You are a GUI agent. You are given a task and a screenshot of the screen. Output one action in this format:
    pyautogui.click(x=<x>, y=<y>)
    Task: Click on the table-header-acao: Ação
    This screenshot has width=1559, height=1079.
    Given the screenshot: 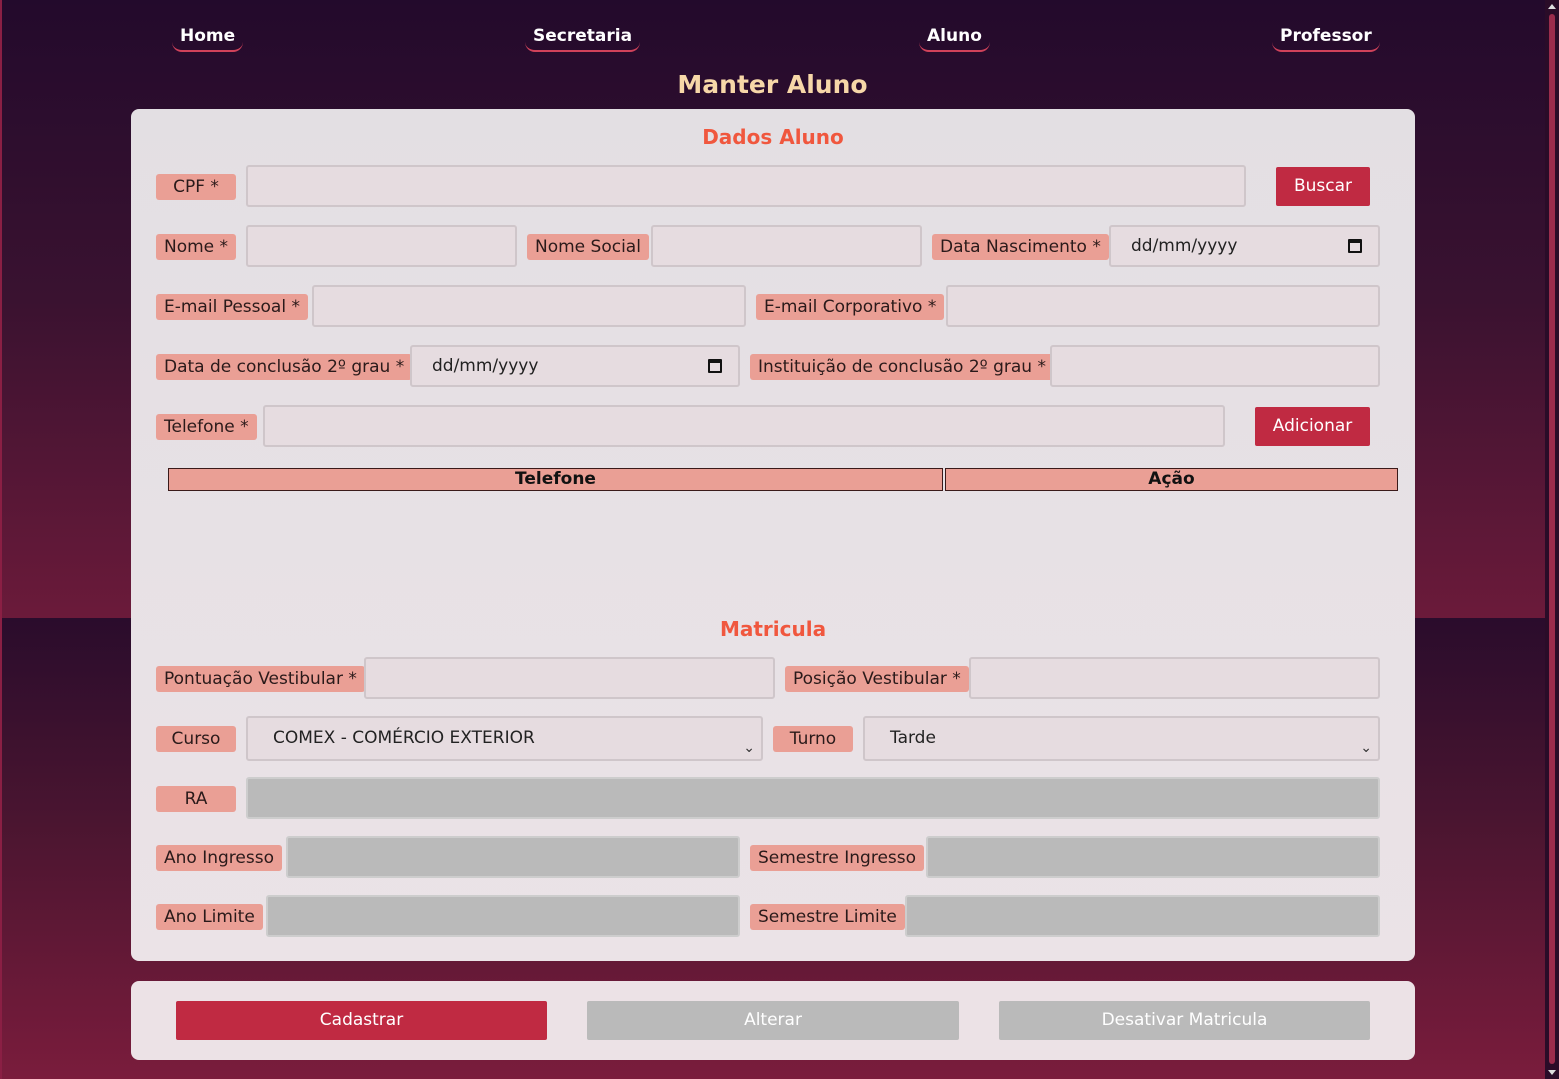 What is the action you would take?
    pyautogui.click(x=1171, y=479)
    